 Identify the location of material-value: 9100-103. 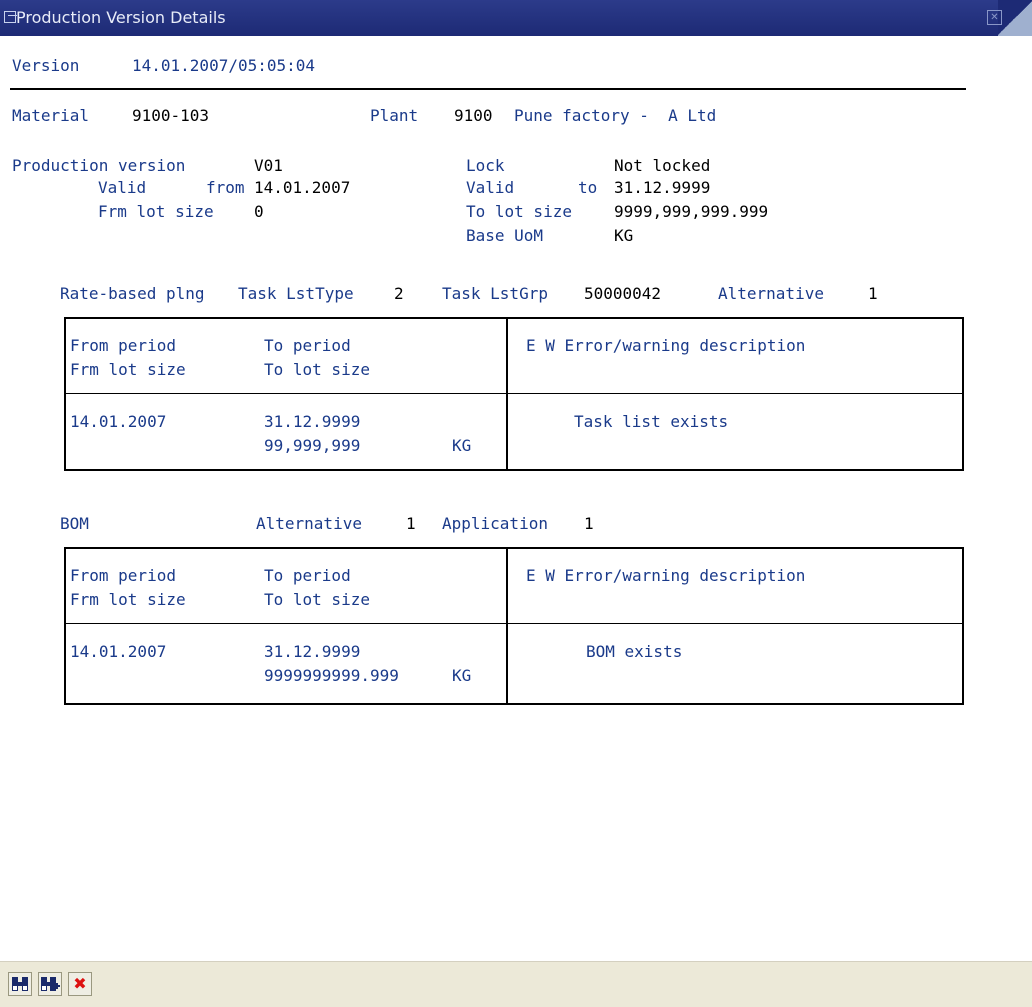
(171, 115).